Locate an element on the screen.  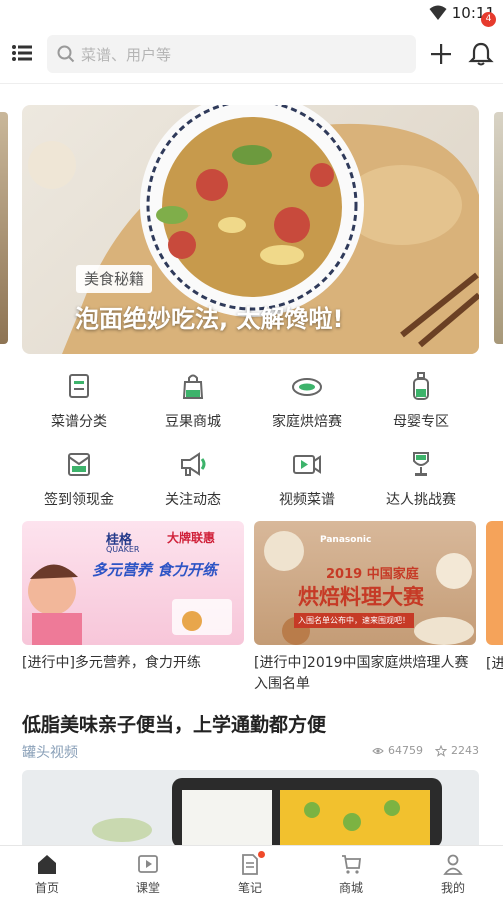
bento-box-image is located at coordinates (267, 812).